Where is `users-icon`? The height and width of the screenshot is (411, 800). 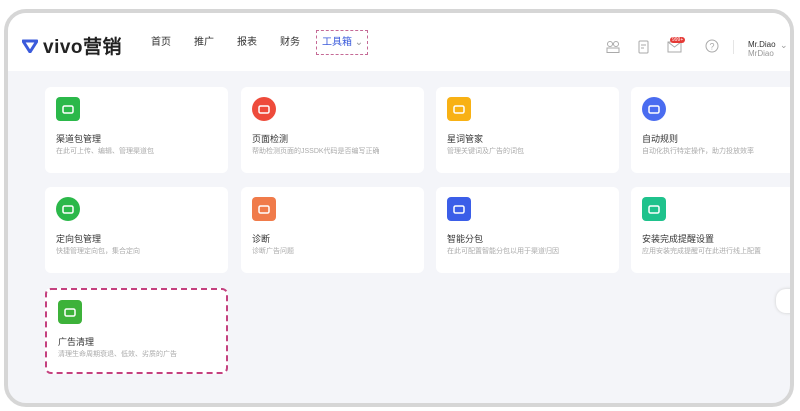
users-icon is located at coordinates (613, 49).